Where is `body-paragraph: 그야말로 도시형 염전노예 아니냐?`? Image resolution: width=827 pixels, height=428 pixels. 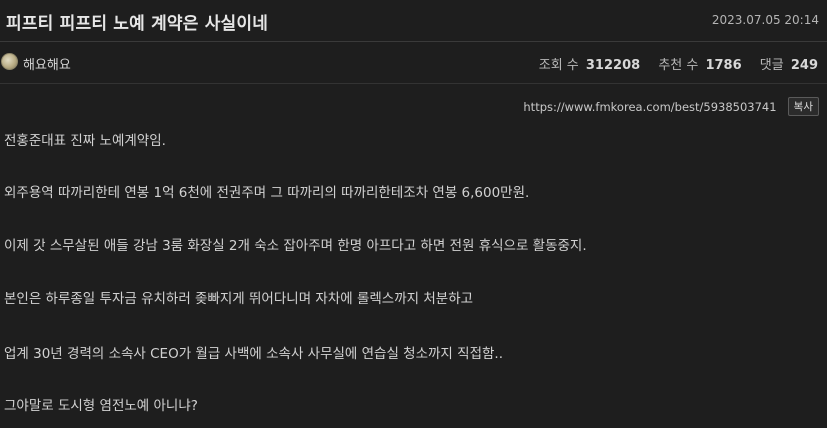
body-paragraph: 그야말로 도시형 염전노예 아니냐? is located at coordinates (101, 406).